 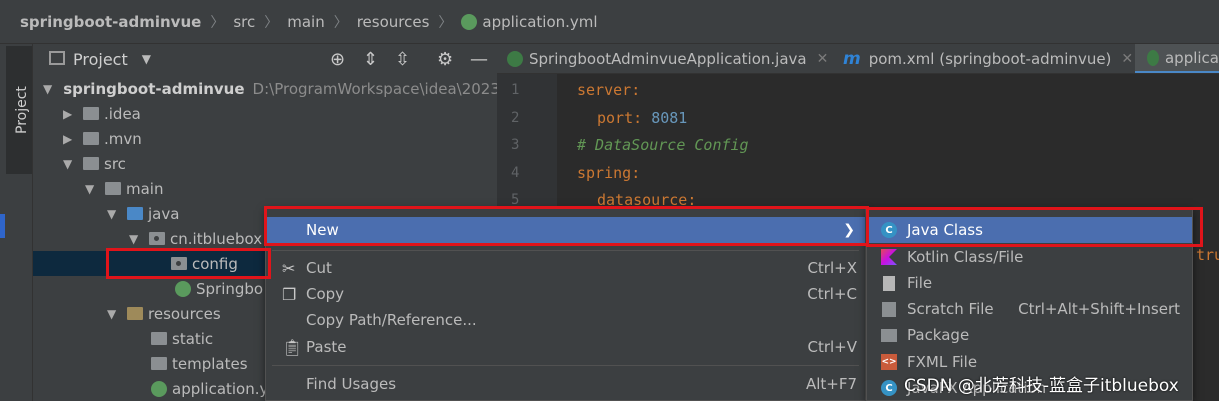 What do you see at coordinates (539, 22) in the screenshot?
I see `breadcrumb-item-file: application.yml` at bounding box center [539, 22].